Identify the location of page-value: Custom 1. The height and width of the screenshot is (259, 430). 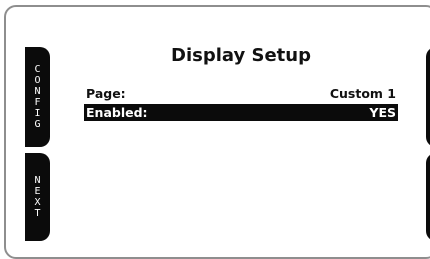
(362, 93).